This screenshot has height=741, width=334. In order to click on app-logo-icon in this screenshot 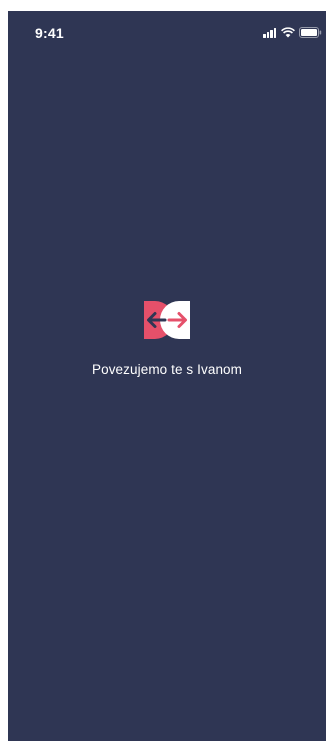, I will do `click(167, 320)`.